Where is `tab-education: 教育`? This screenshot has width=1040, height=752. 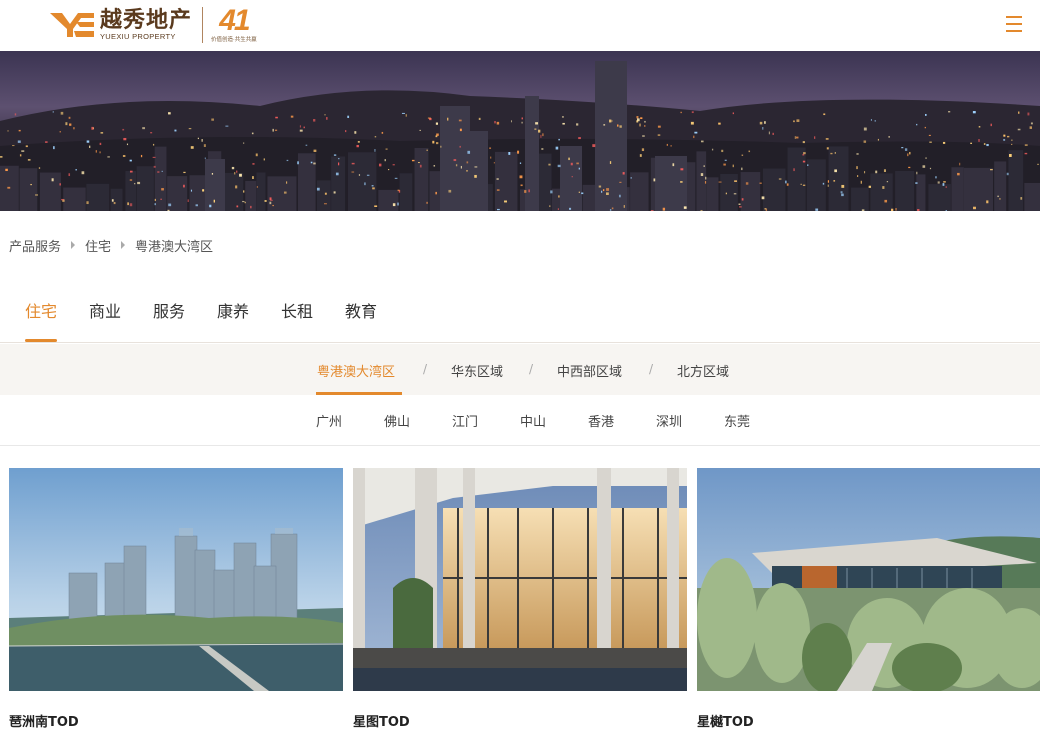
tab-education: 教育 is located at coordinates (361, 310).